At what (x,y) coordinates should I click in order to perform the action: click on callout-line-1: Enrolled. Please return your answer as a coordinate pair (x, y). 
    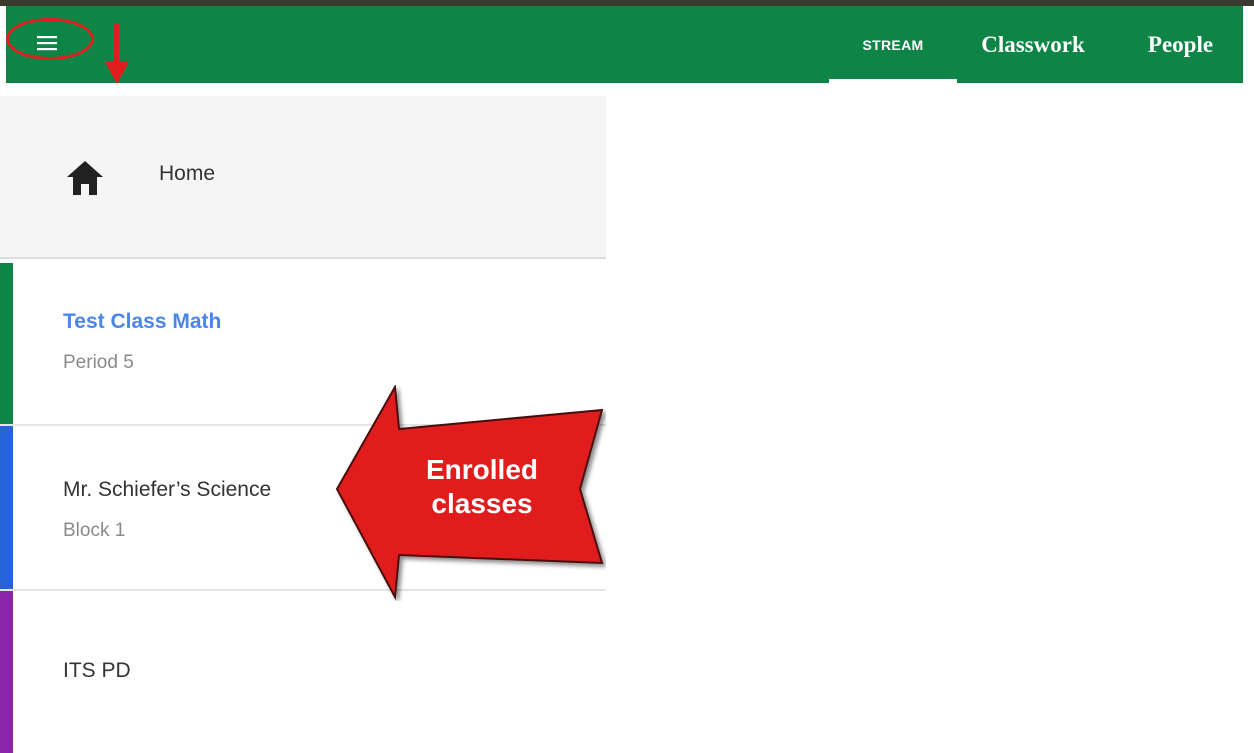
    Looking at the image, I should click on (481, 469).